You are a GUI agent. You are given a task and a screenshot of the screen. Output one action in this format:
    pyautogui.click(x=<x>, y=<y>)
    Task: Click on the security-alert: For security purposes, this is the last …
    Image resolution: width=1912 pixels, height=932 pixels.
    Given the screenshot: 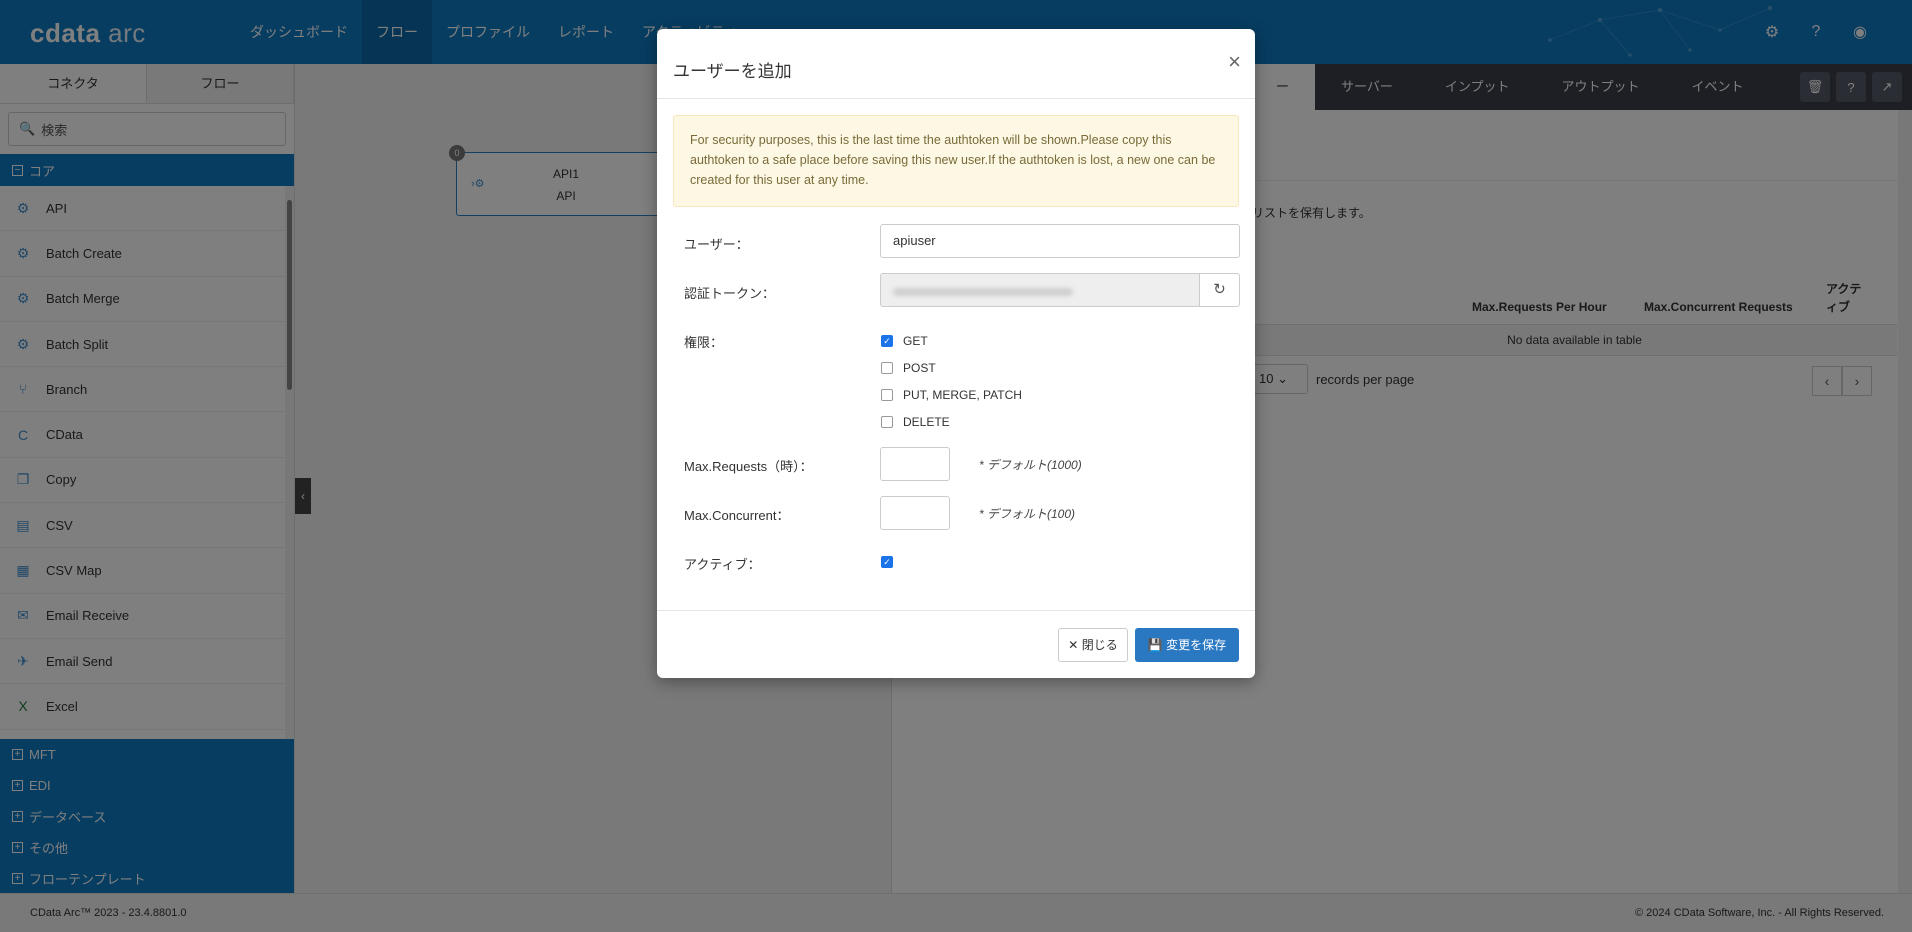 What is the action you would take?
    pyautogui.click(x=956, y=161)
    